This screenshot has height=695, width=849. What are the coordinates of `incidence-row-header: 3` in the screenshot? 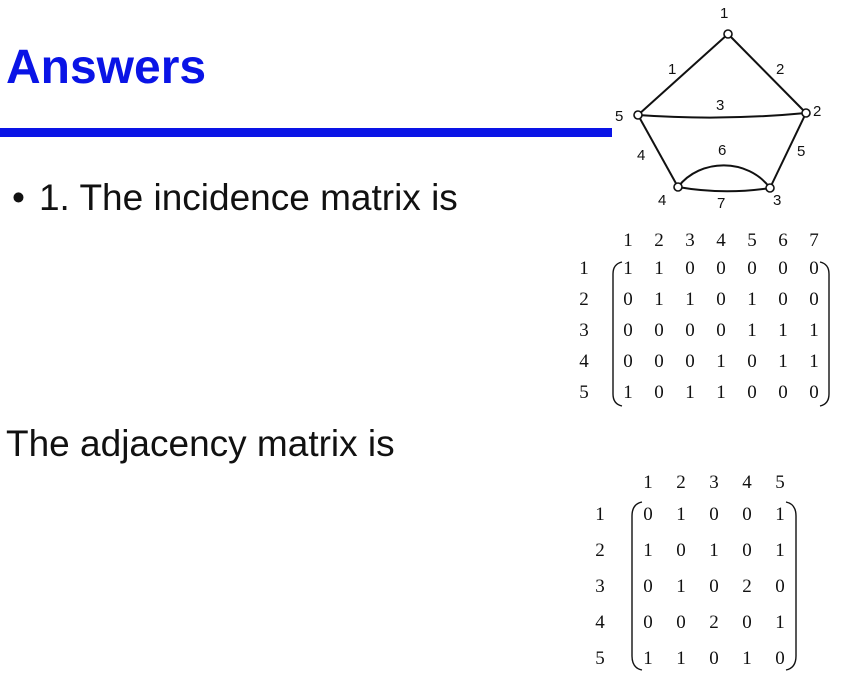 It's located at (584, 330).